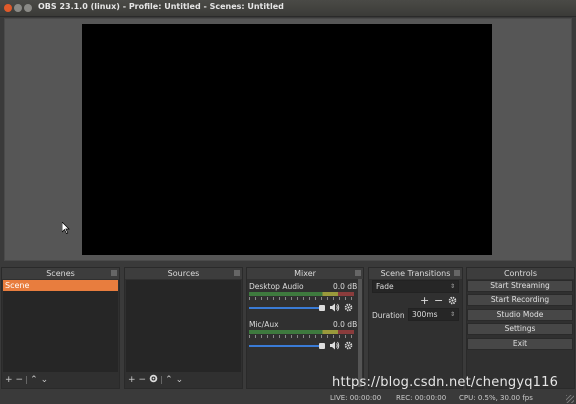 This screenshot has height=404, width=576. What do you see at coordinates (285, 308) in the screenshot?
I see `desktop-audio-volume-slider` at bounding box center [285, 308].